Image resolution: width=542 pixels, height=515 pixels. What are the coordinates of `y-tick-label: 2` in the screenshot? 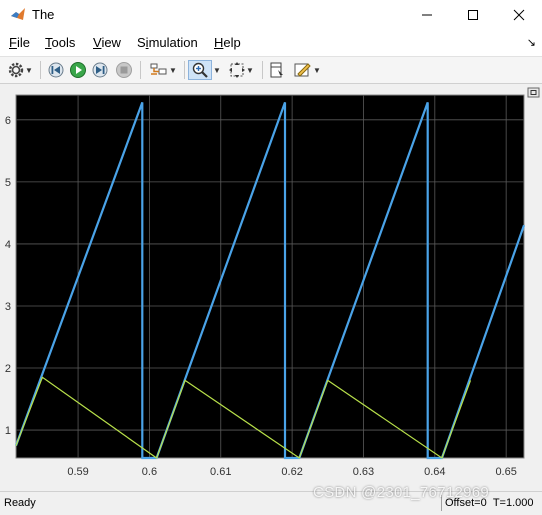 It's located at (8, 369).